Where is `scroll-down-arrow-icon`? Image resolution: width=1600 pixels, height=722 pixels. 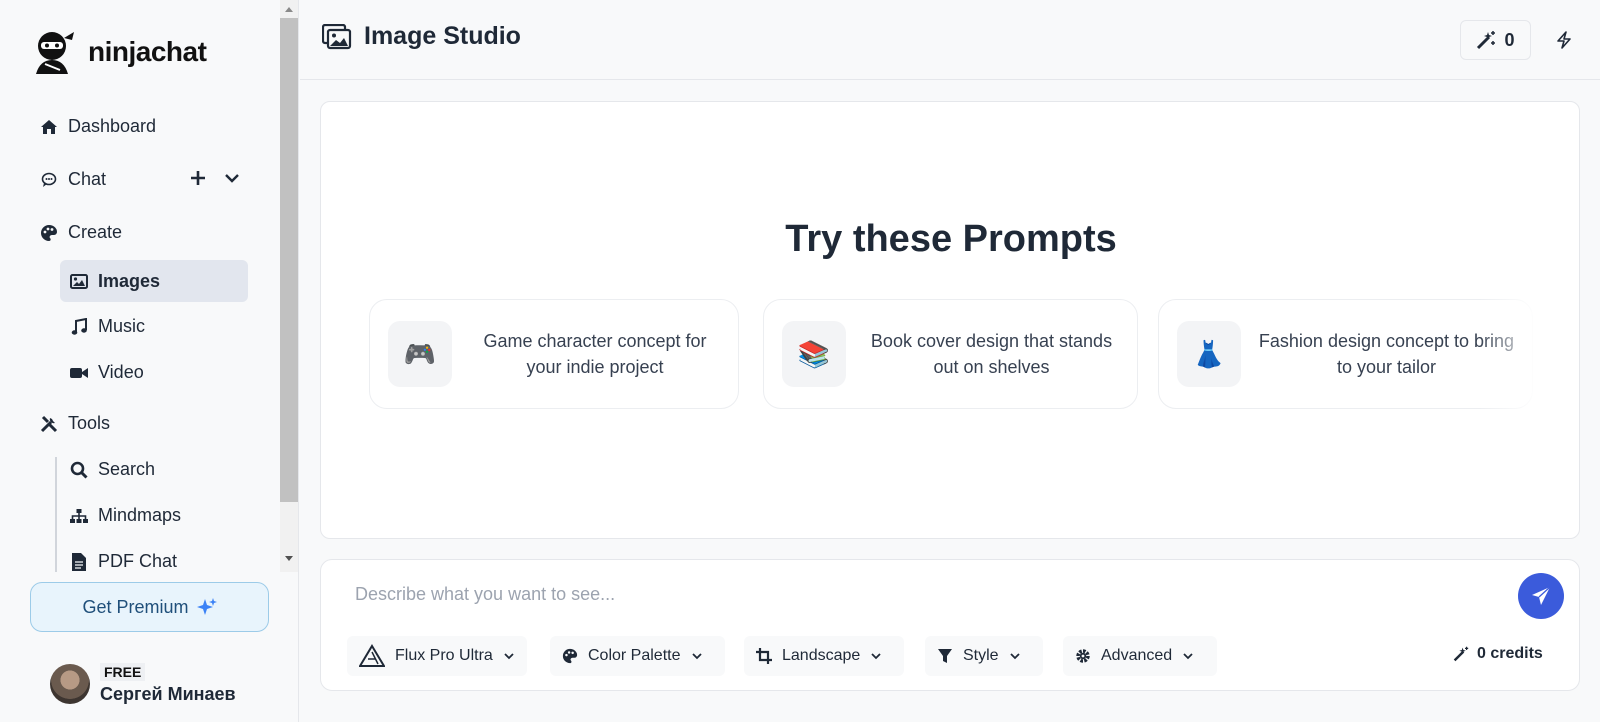
scroll-down-arrow-icon is located at coordinates (289, 558).